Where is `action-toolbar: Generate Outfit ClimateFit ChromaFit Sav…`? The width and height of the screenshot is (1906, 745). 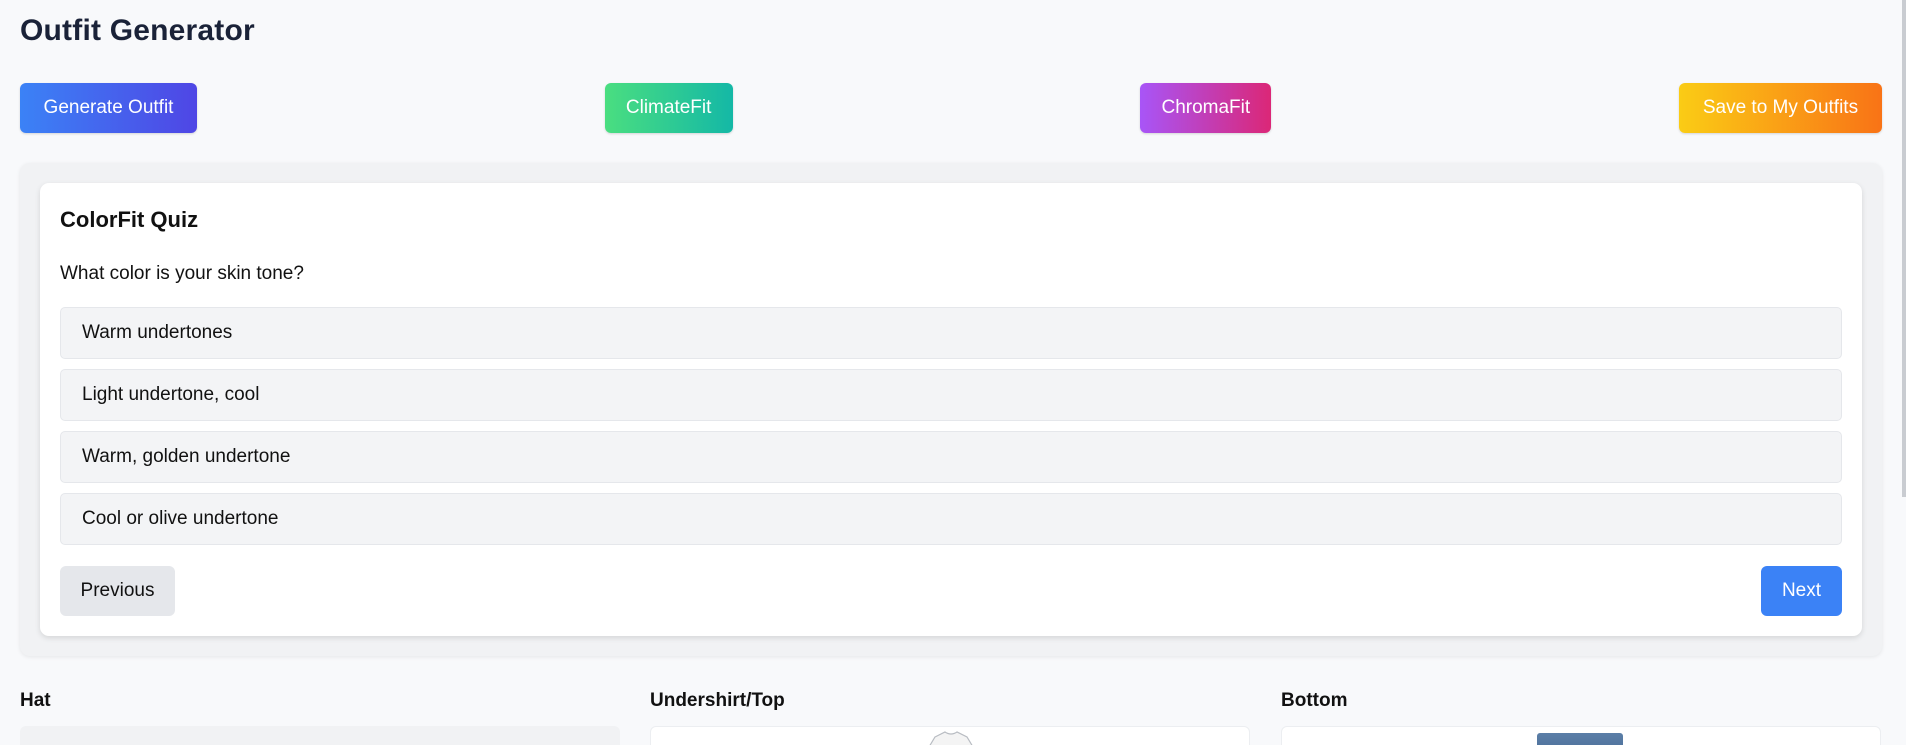 action-toolbar: Generate Outfit ClimateFit ChromaFit Sav… is located at coordinates (951, 108).